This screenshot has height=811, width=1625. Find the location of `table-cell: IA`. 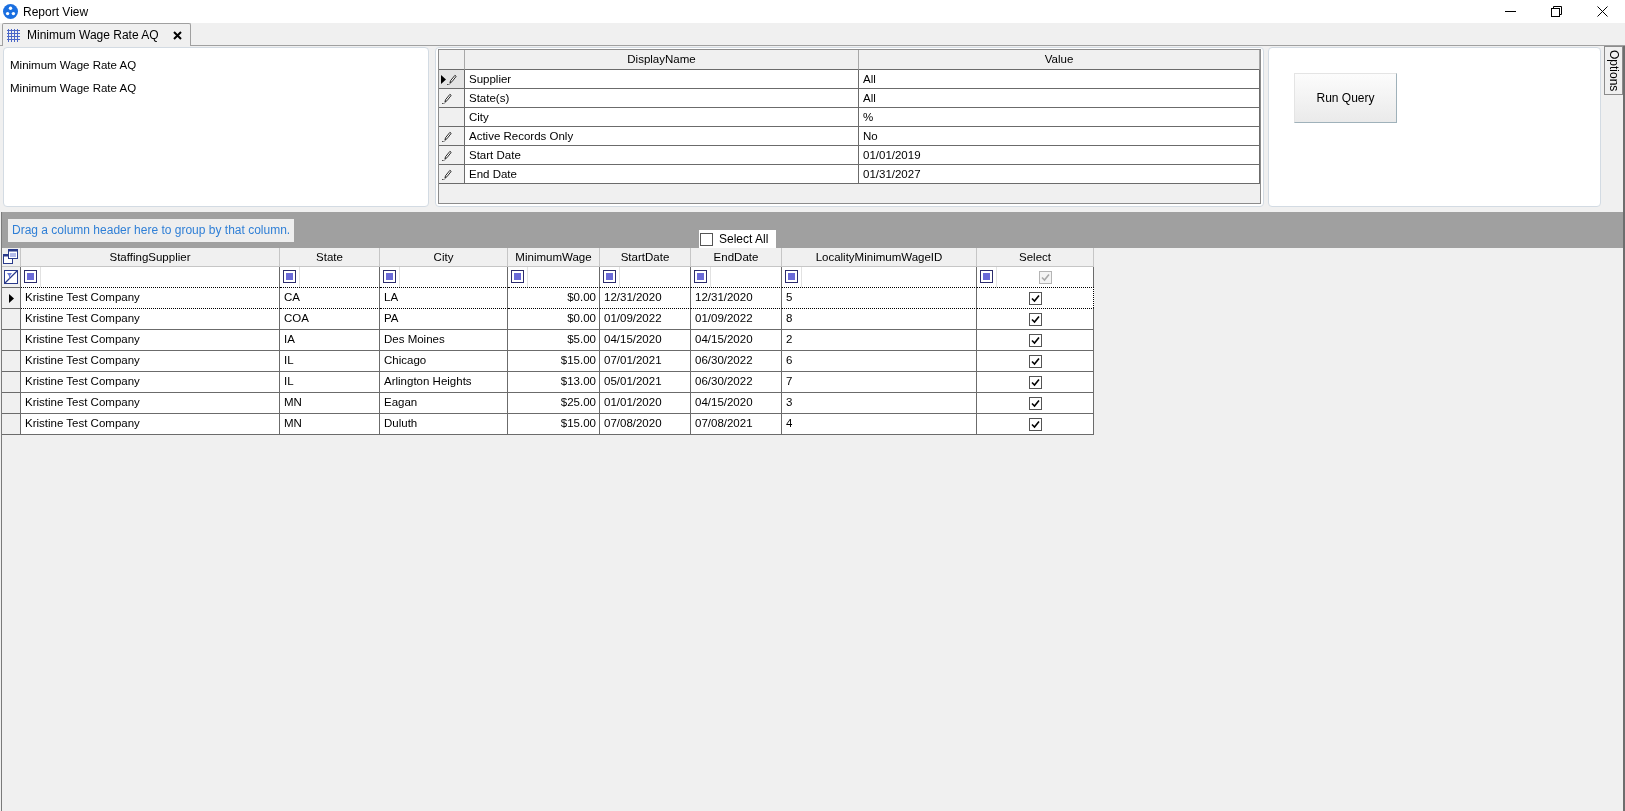

table-cell: IA is located at coordinates (330, 339).